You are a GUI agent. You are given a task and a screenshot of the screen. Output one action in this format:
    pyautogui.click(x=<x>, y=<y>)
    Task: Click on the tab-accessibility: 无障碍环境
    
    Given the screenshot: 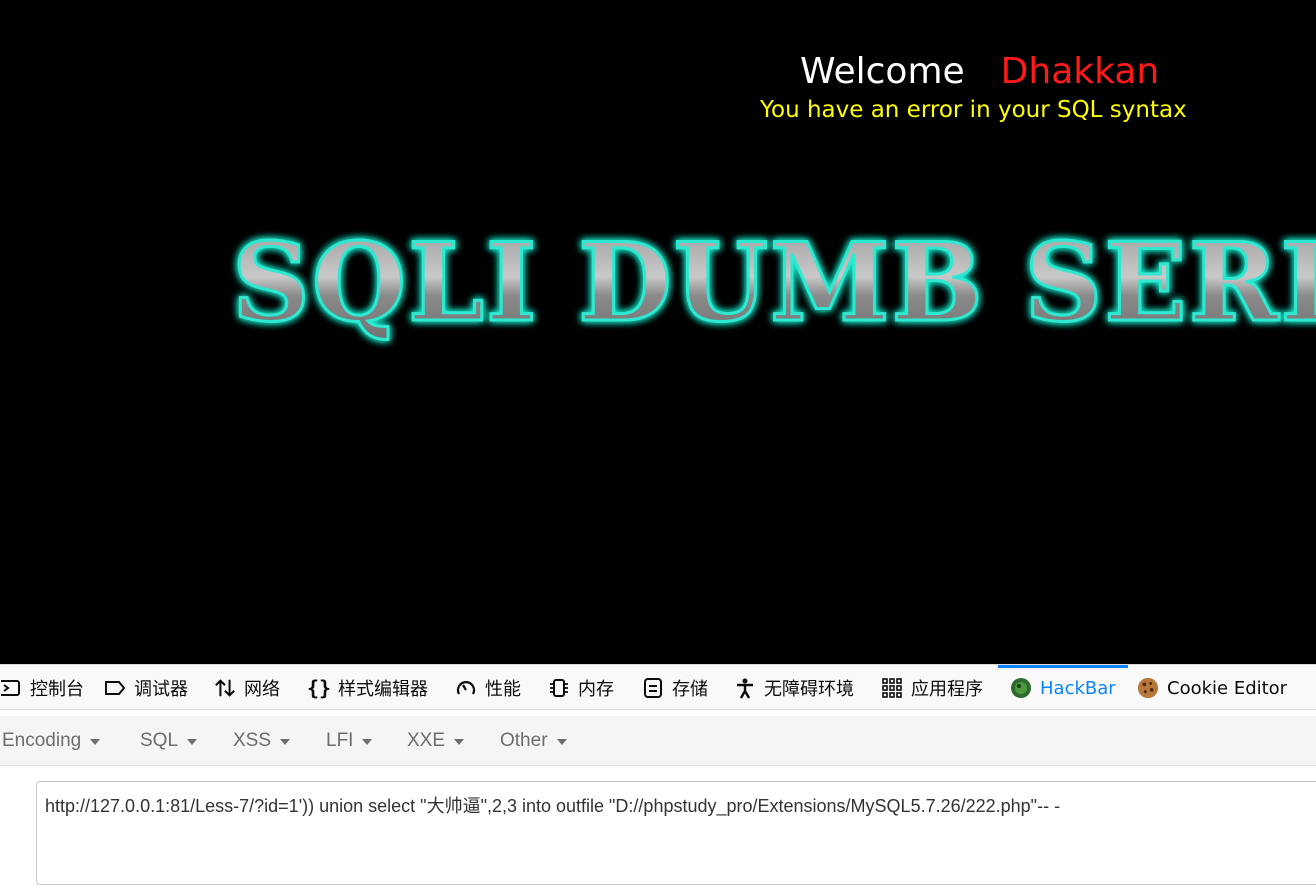 What is the action you would take?
    pyautogui.click(x=794, y=688)
    